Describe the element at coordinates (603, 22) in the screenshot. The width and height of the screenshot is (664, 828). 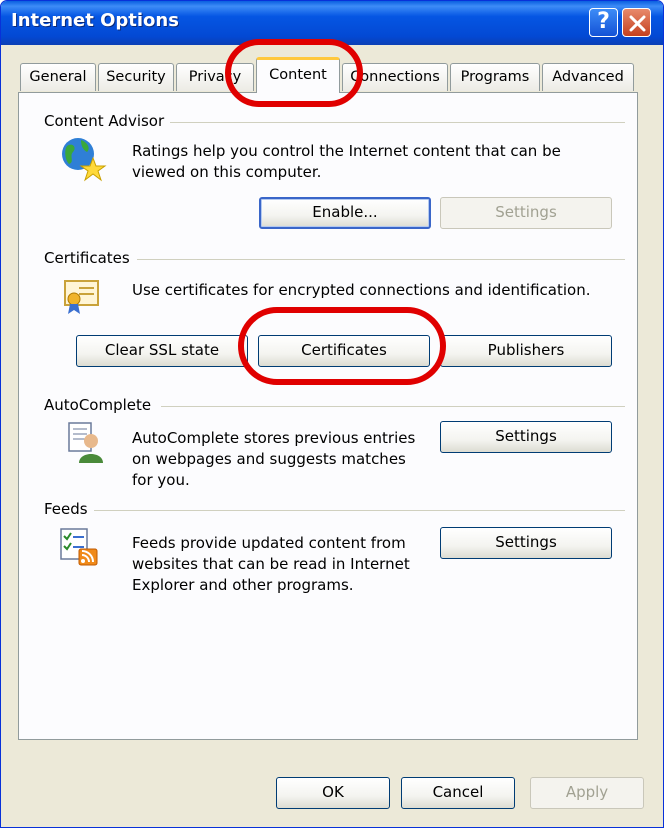
I see `help-icon: ?` at that location.